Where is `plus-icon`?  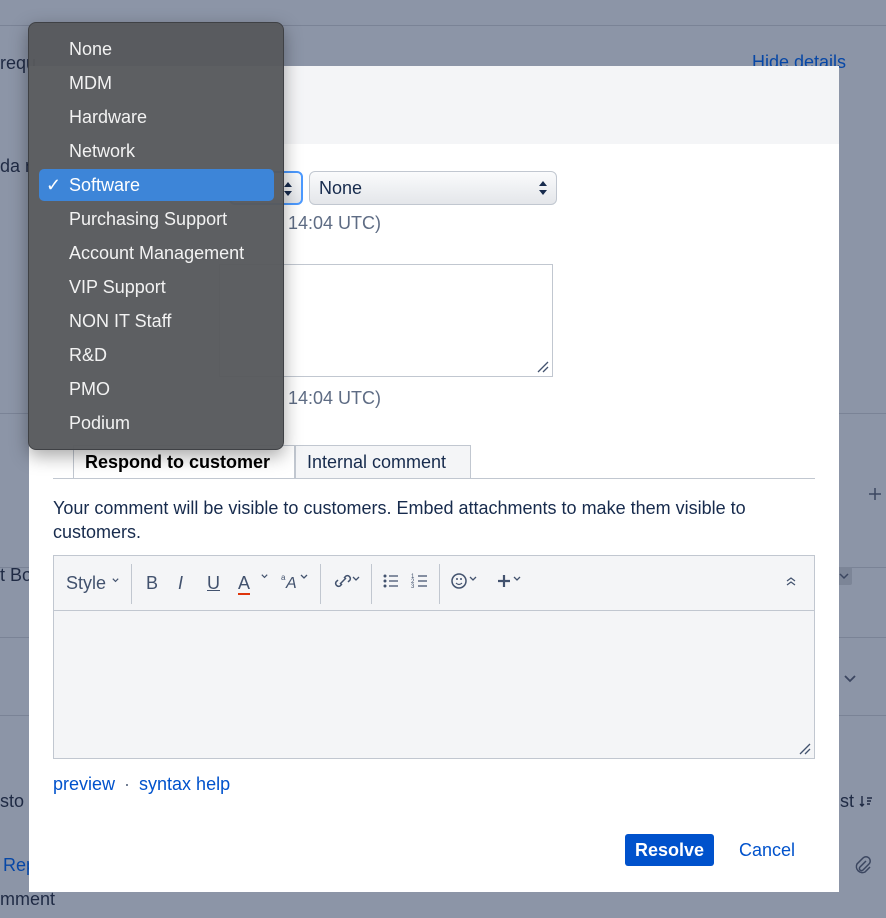 plus-icon is located at coordinates (509, 581).